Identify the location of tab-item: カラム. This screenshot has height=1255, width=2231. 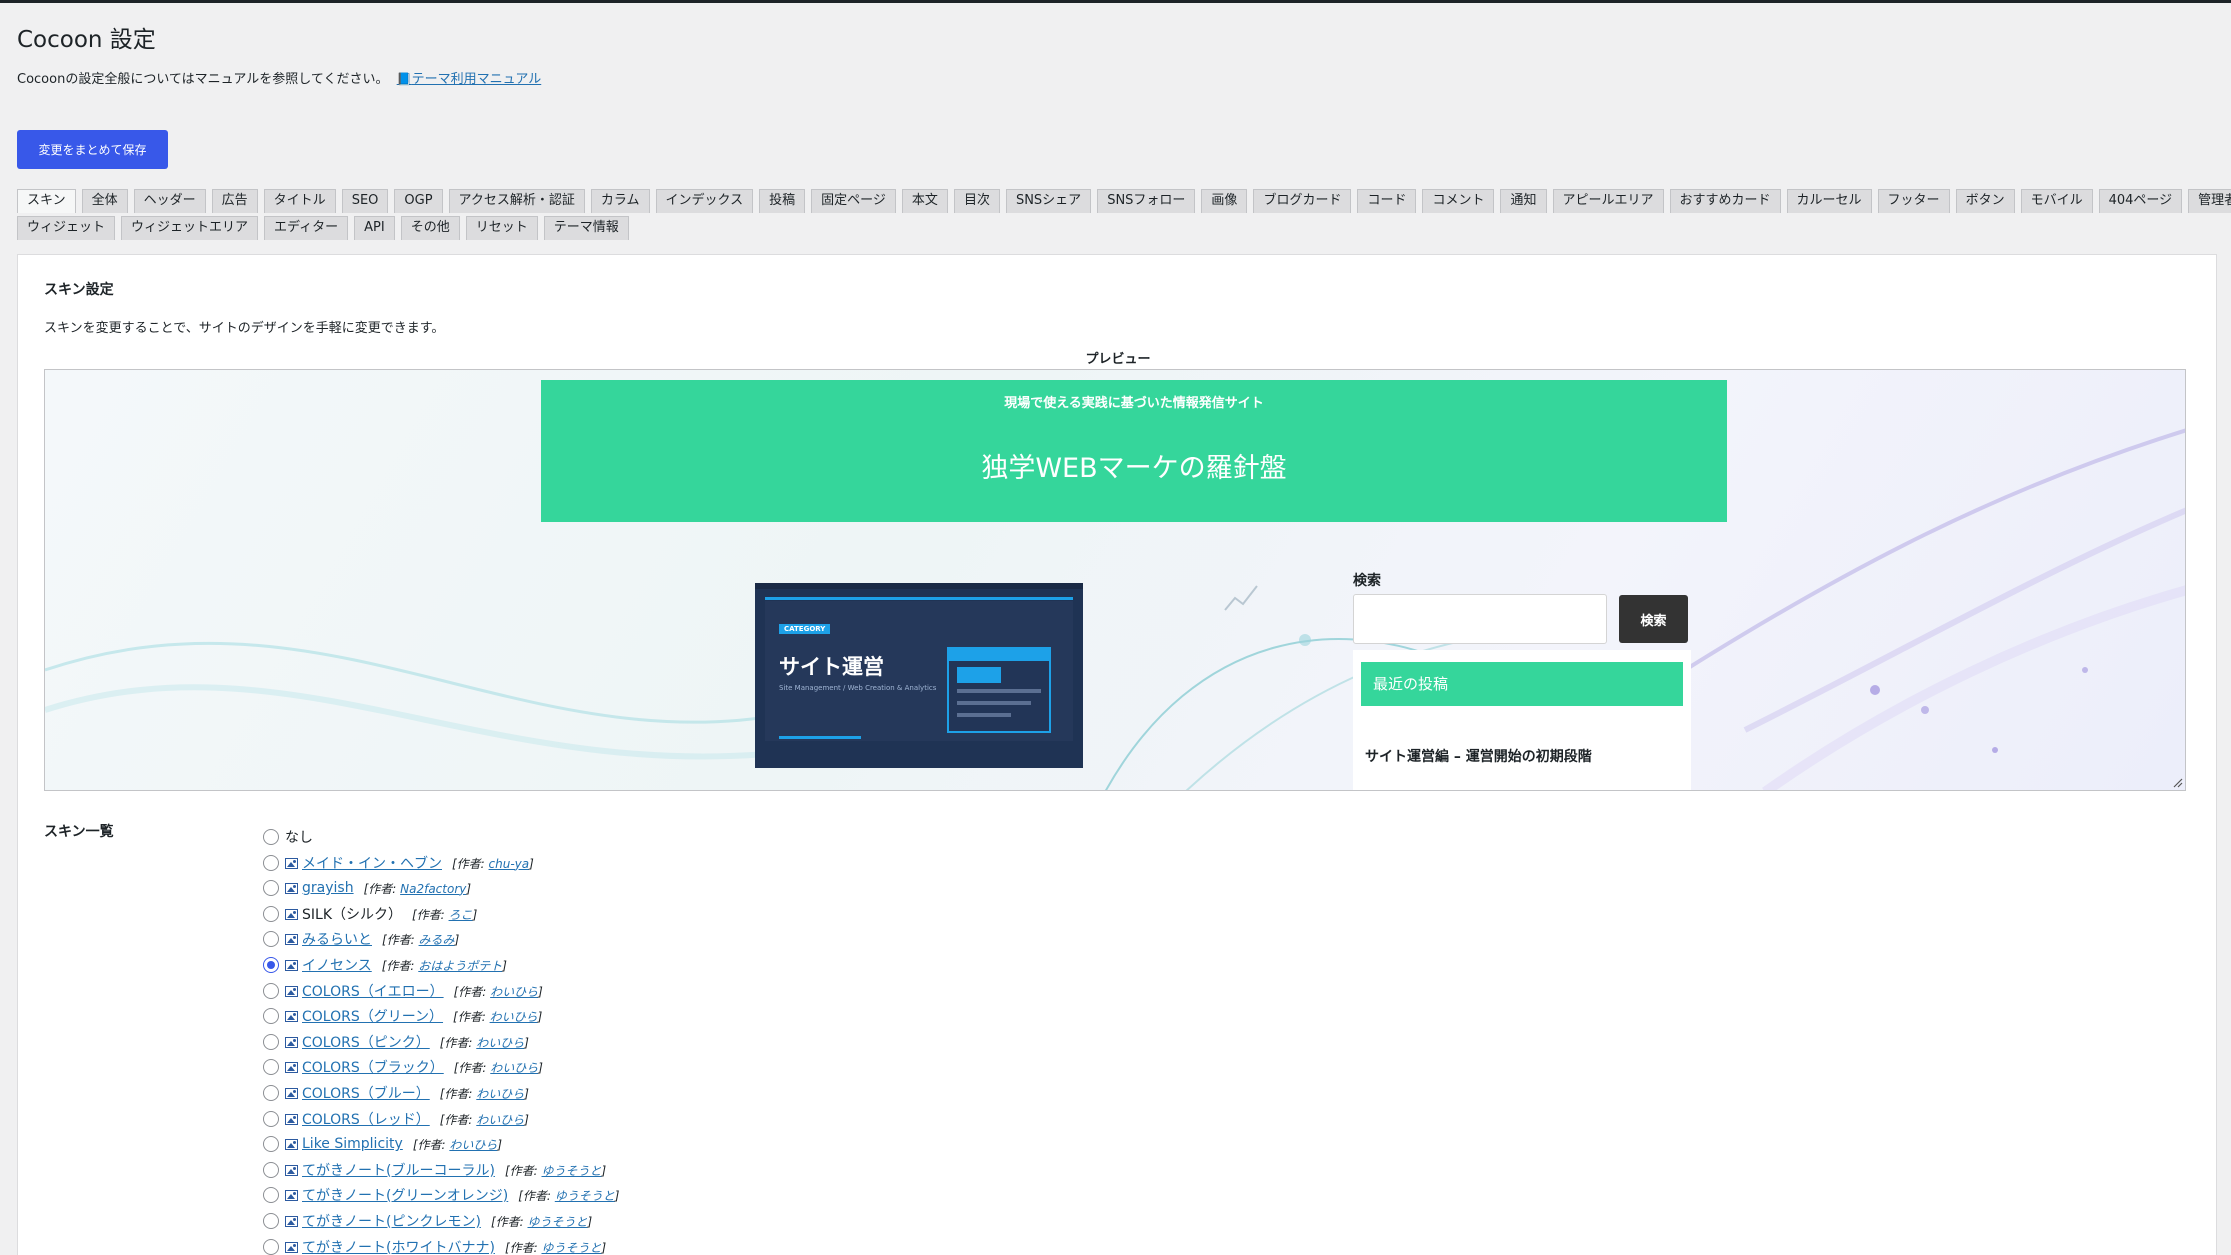
(620, 201).